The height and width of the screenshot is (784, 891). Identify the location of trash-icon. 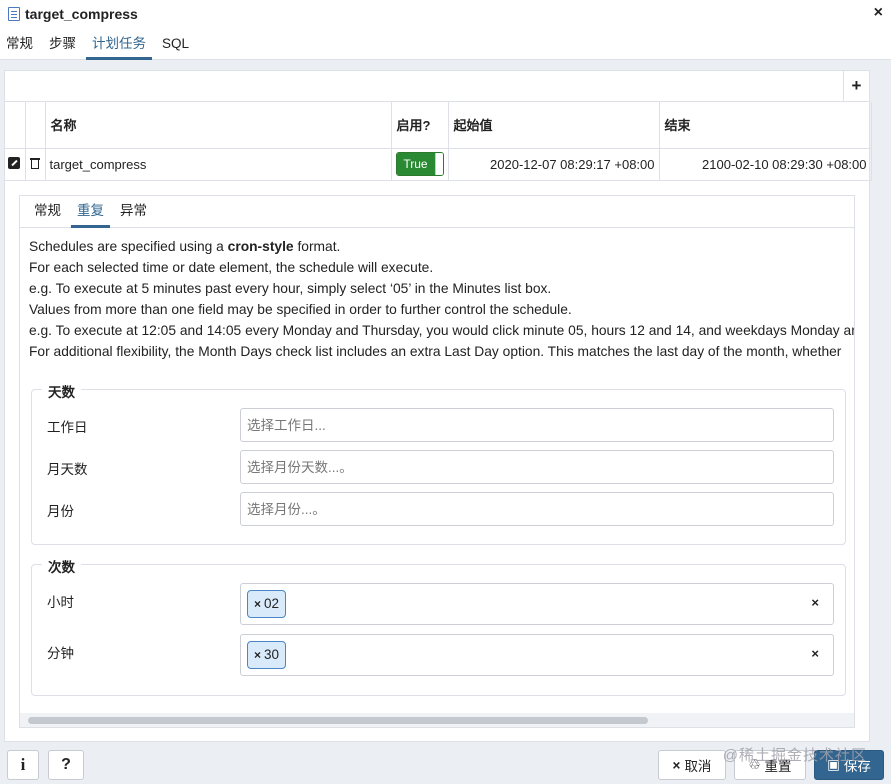
(34, 163).